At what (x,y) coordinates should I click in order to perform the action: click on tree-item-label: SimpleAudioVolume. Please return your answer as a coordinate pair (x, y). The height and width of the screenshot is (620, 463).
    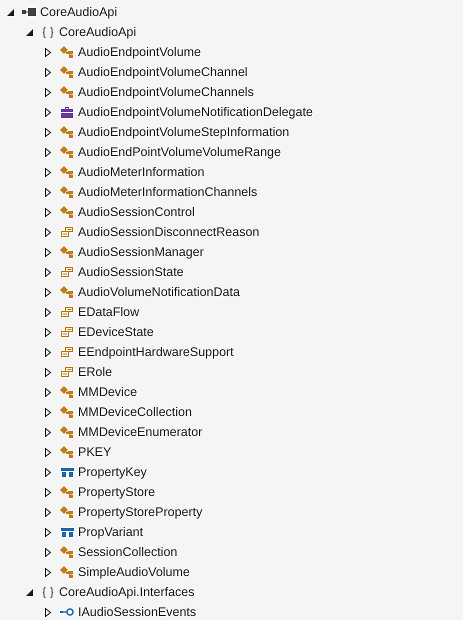
    Looking at the image, I should click on (134, 572).